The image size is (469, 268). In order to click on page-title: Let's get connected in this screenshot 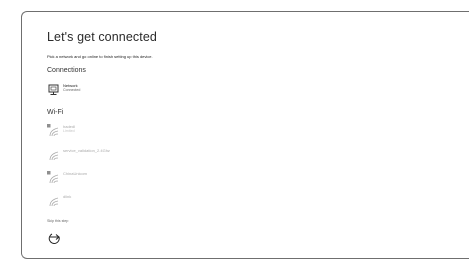, I will do `click(102, 37)`.